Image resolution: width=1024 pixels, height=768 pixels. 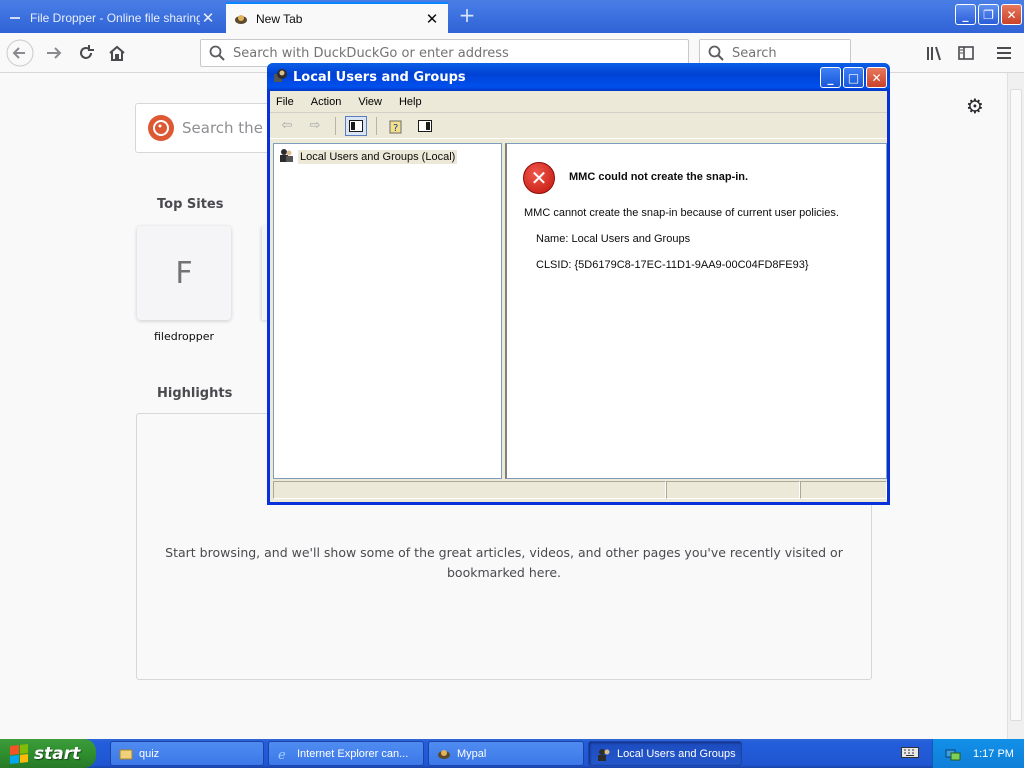 What do you see at coordinates (604, 754) in the screenshot?
I see `mmc-icon` at bounding box center [604, 754].